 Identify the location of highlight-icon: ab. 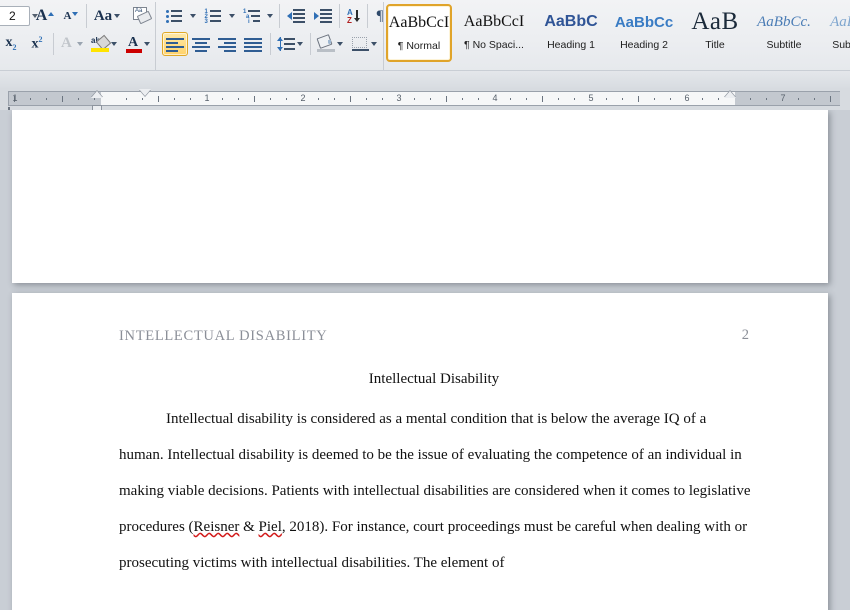
(101, 43).